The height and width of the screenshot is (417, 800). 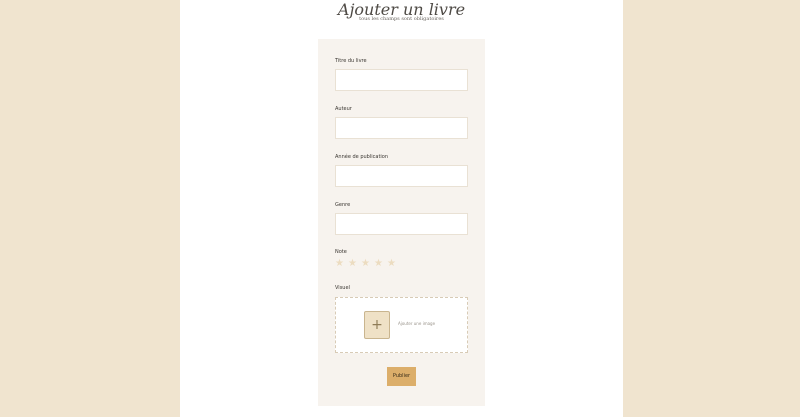 What do you see at coordinates (401, 19) in the screenshot?
I see `page-subtitle: tous les champs sont obligatoires` at bounding box center [401, 19].